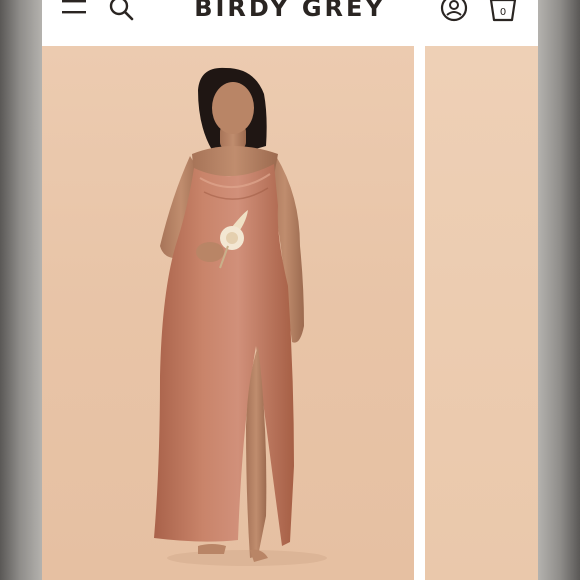  I want to click on site-header: BIRDY GREY 0, so click(290, 23).